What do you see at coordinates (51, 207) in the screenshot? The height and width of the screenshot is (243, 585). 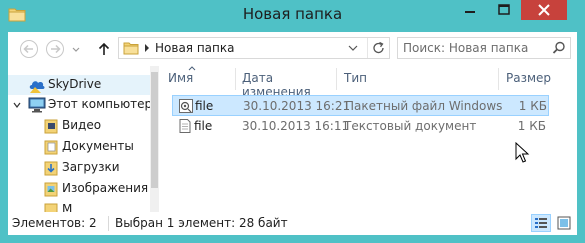 I see `music-folder-icon` at bounding box center [51, 207].